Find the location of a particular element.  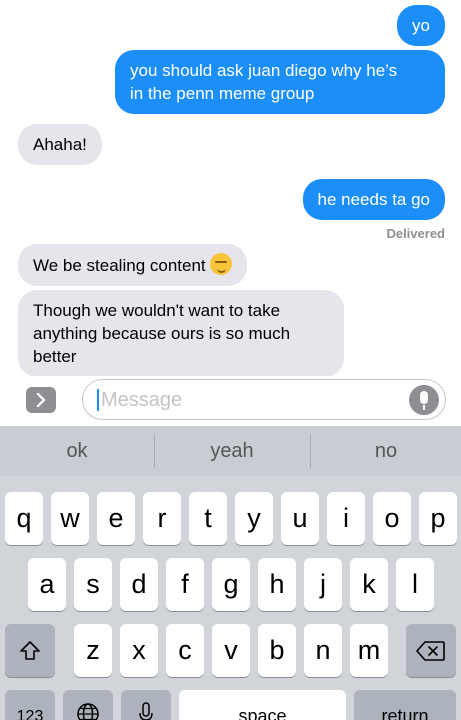

chevron-right-icon is located at coordinates (41, 400).